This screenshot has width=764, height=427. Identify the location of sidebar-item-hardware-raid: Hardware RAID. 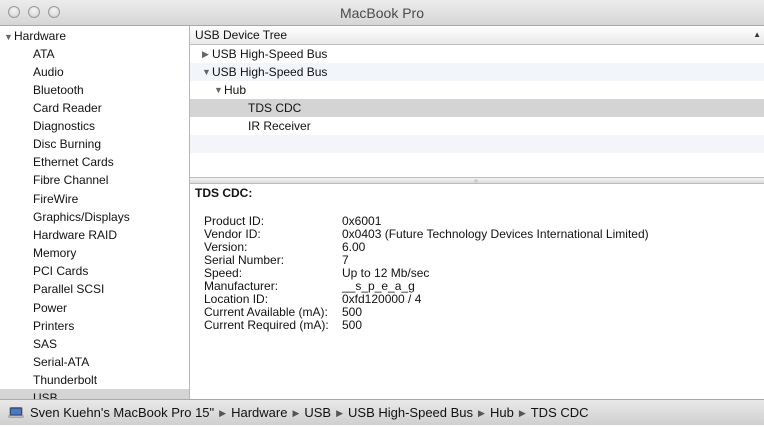
(94, 235).